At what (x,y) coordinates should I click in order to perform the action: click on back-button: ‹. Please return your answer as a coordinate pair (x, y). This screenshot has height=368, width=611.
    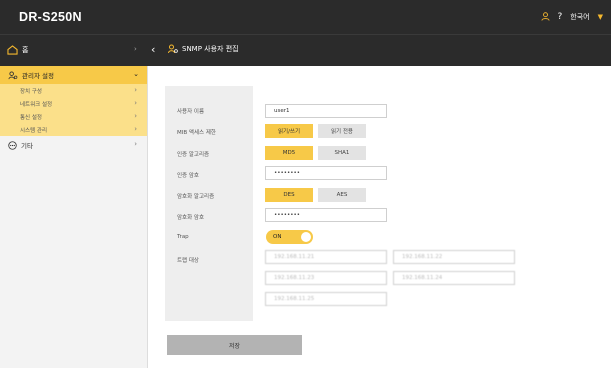
    Looking at the image, I should click on (153, 49).